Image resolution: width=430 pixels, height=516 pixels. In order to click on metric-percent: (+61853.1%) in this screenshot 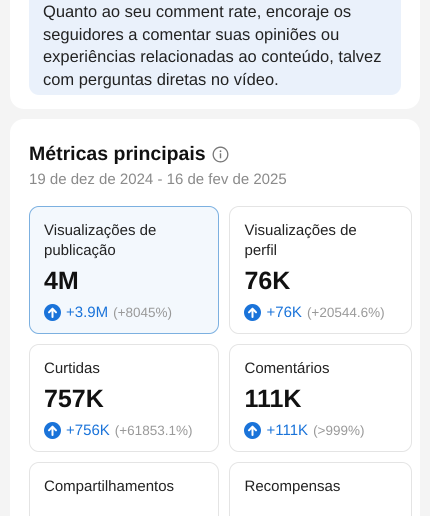, I will do `click(153, 430)`.